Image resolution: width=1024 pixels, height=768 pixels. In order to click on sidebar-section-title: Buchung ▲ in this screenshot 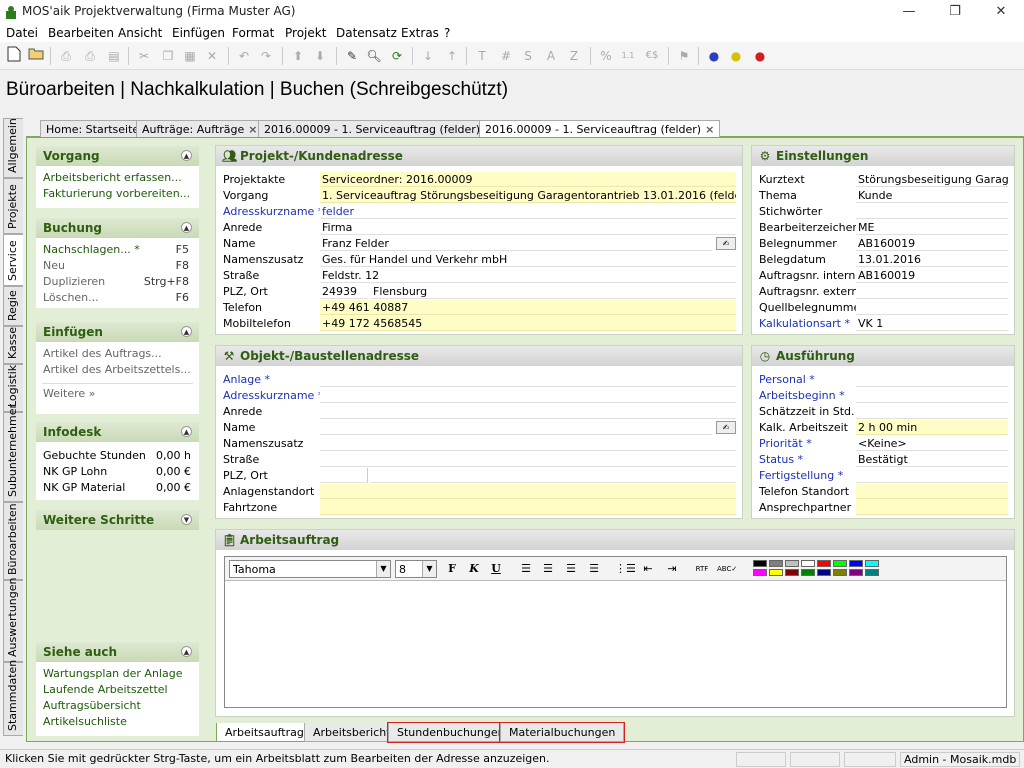, I will do `click(117, 228)`.